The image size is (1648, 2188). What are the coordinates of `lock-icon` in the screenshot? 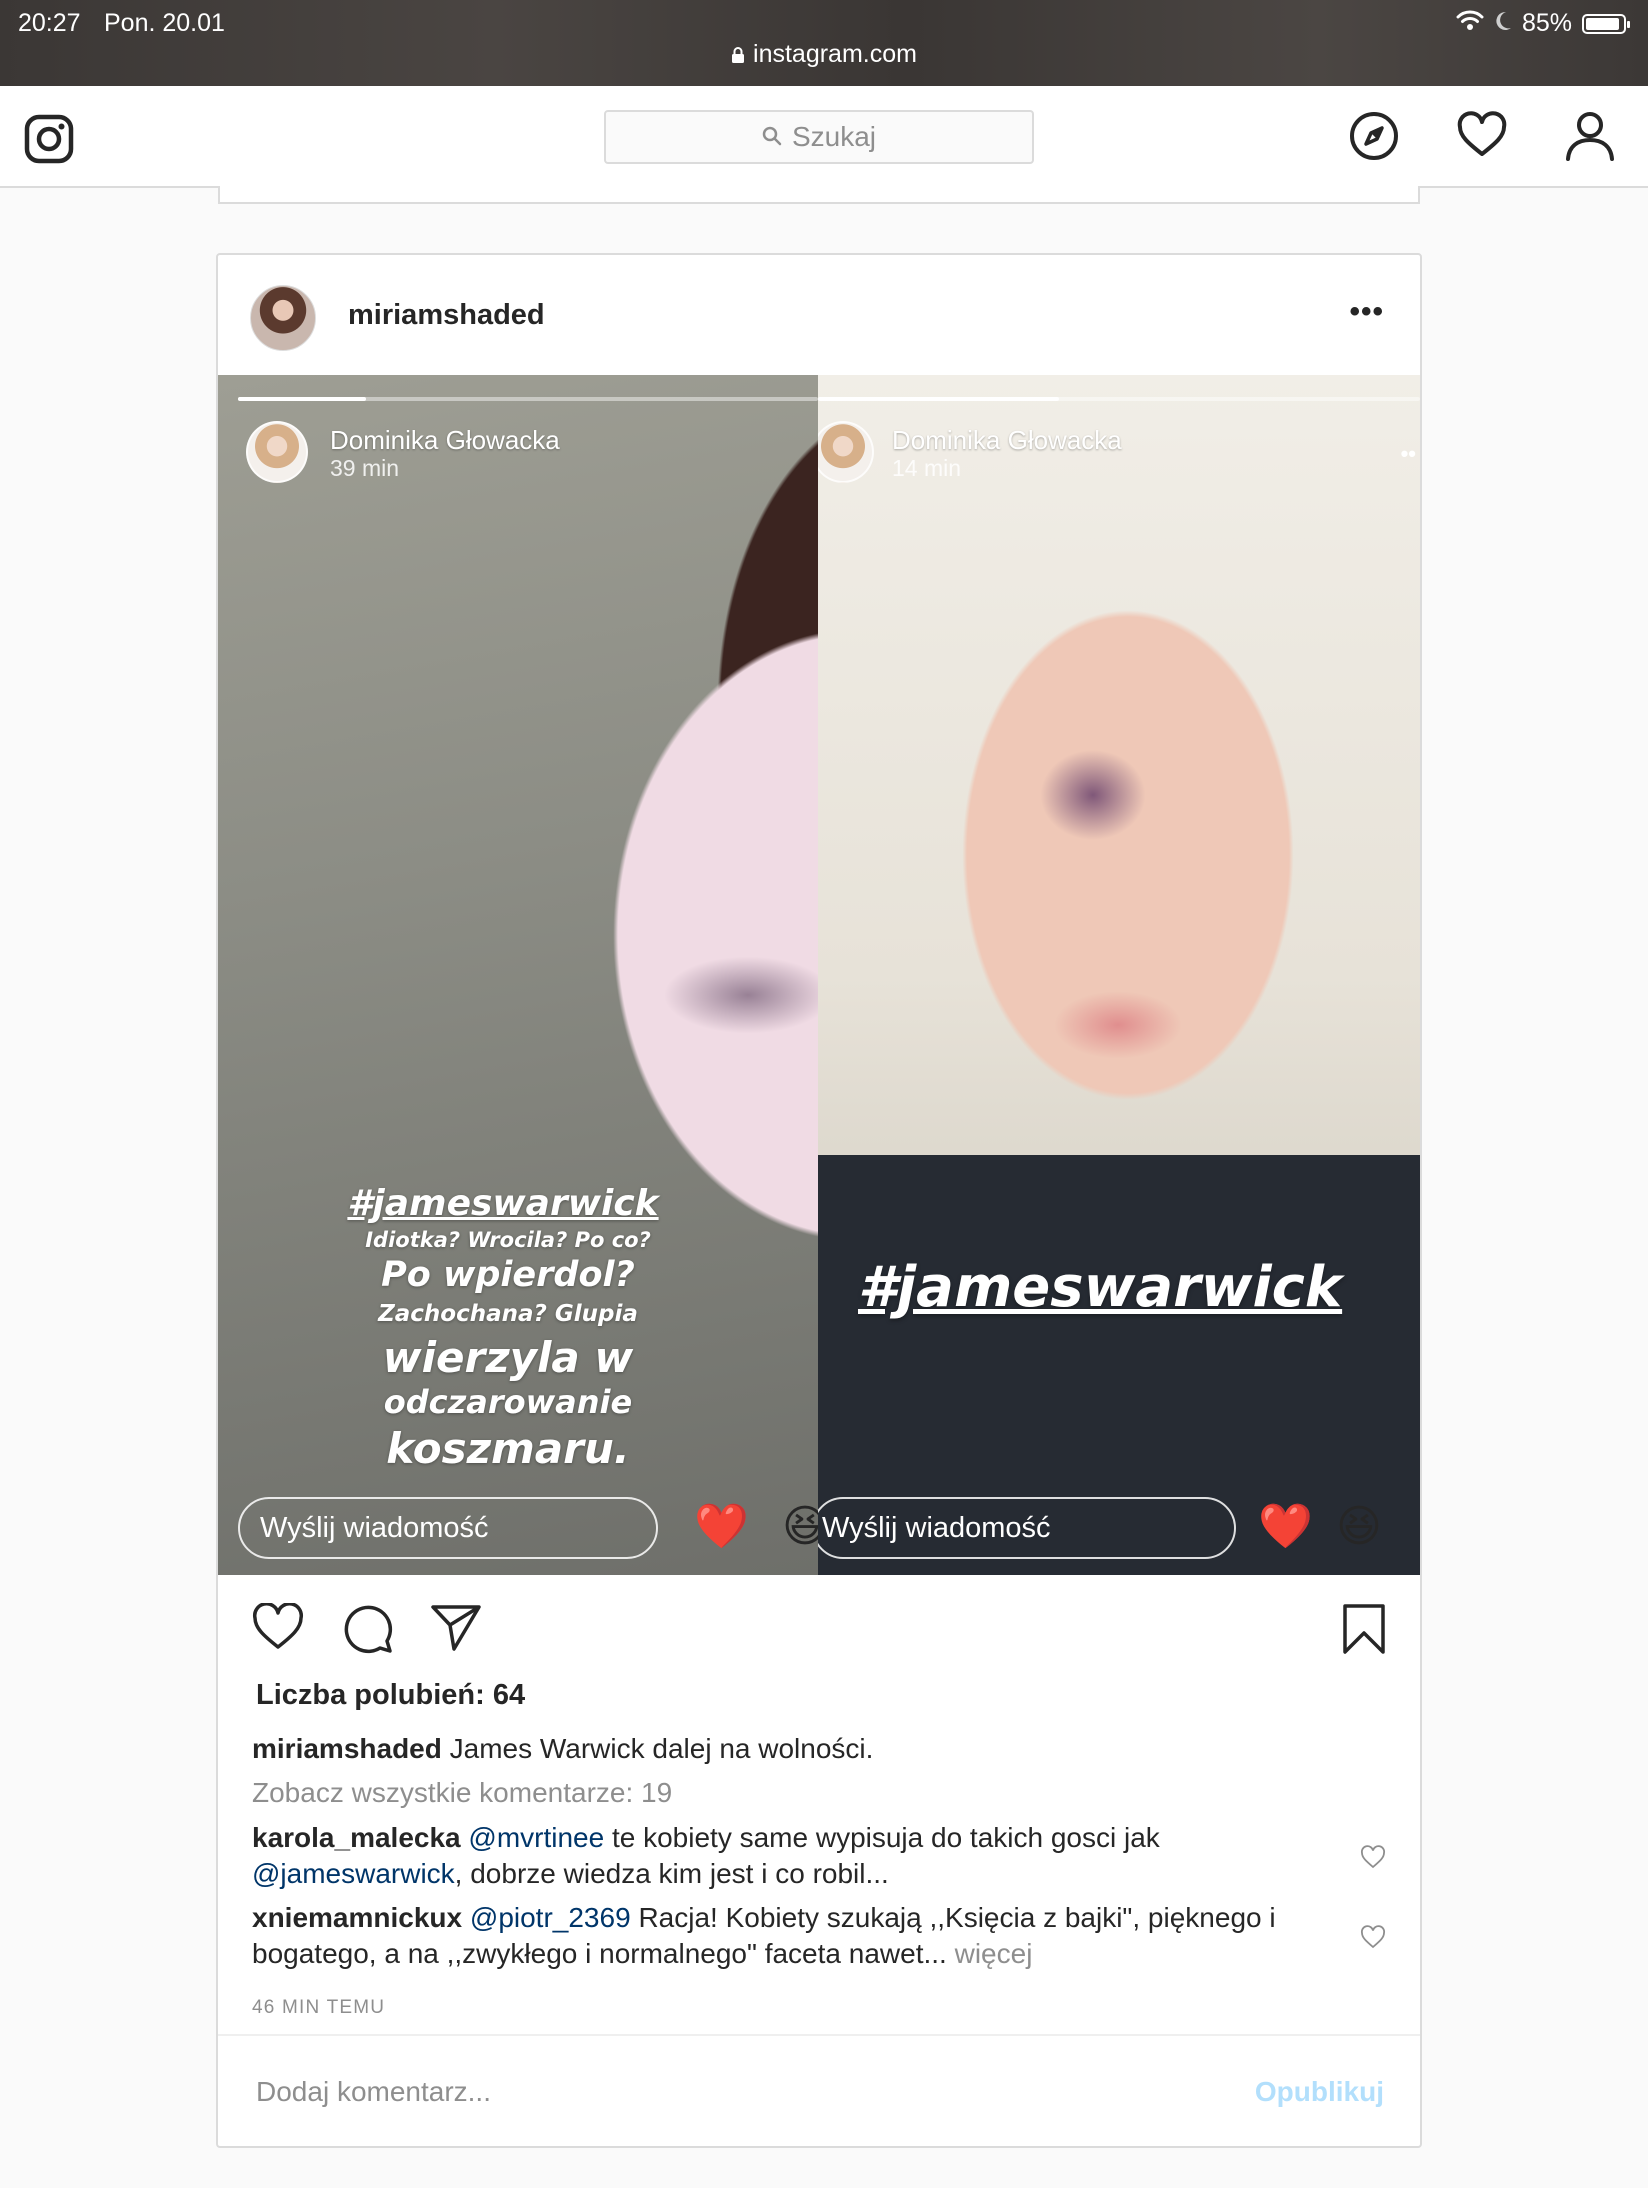 It's located at (738, 56).